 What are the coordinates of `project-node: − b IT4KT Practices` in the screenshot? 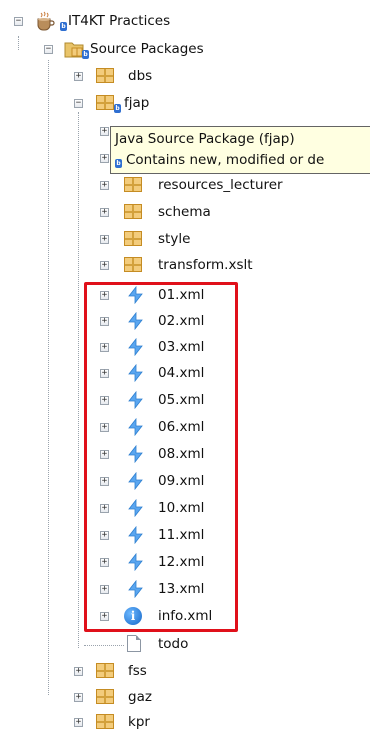 It's located at (185, 21).